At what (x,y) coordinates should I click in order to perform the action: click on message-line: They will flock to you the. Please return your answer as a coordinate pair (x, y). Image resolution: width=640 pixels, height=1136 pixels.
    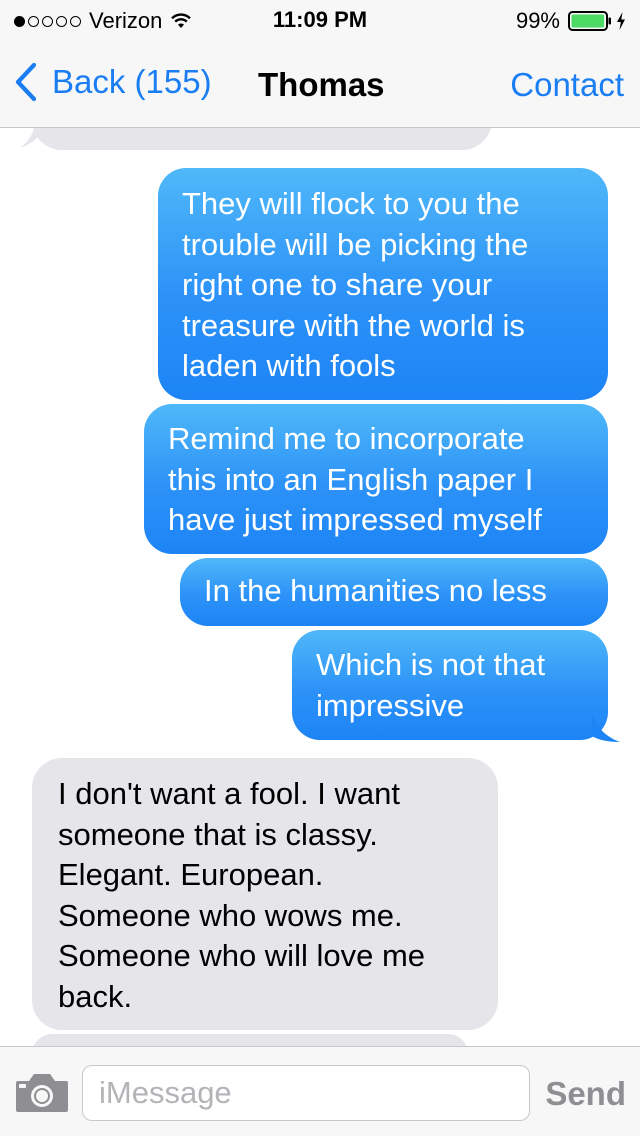
    Looking at the image, I should click on (351, 203).